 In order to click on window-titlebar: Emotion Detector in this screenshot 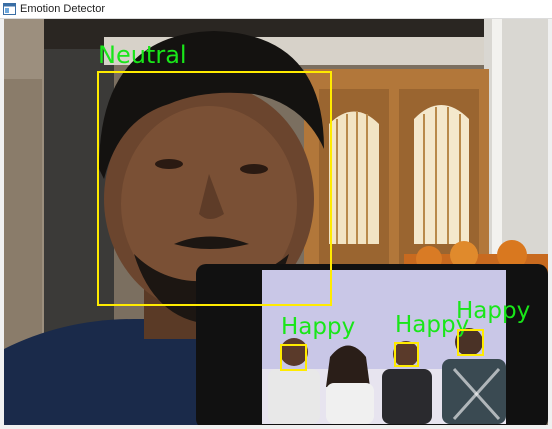, I will do `click(276, 9)`.